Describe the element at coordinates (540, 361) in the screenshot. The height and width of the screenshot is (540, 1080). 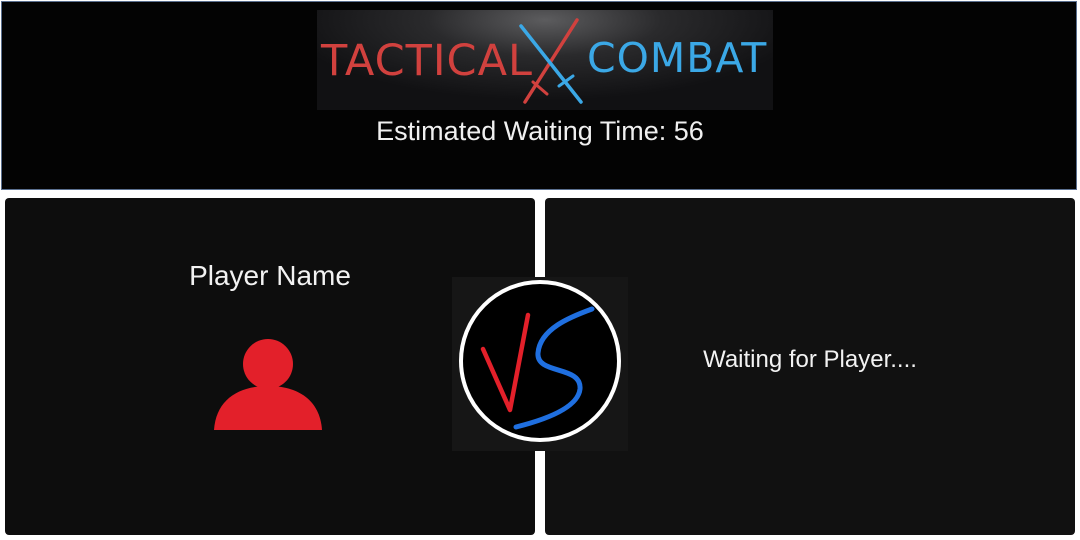
I see `vs-icon` at that location.